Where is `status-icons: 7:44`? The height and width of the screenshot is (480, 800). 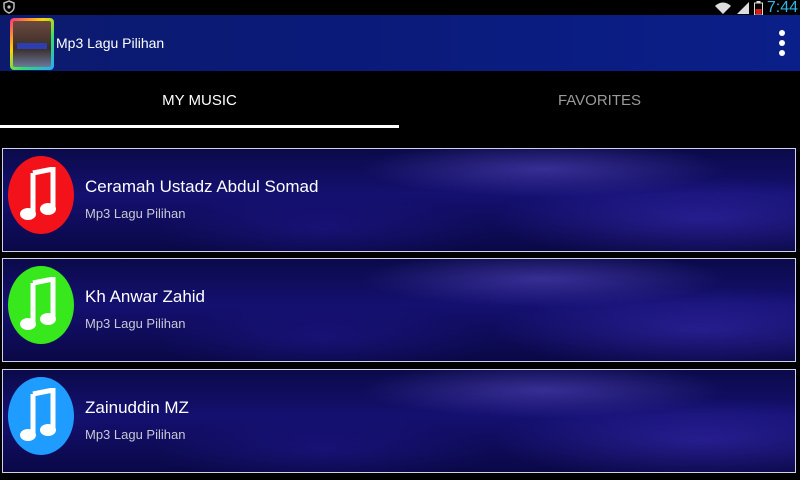 status-icons: 7:44 is located at coordinates (756, 8).